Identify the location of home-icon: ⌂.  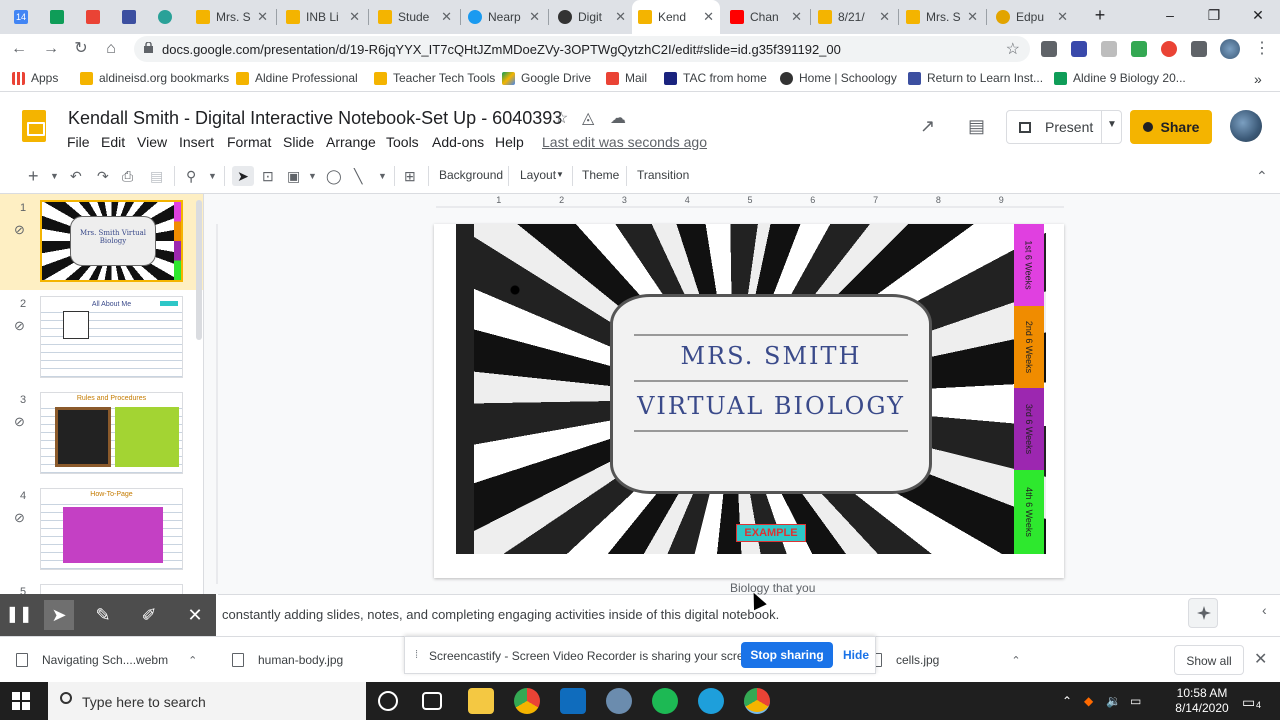
(111, 49).